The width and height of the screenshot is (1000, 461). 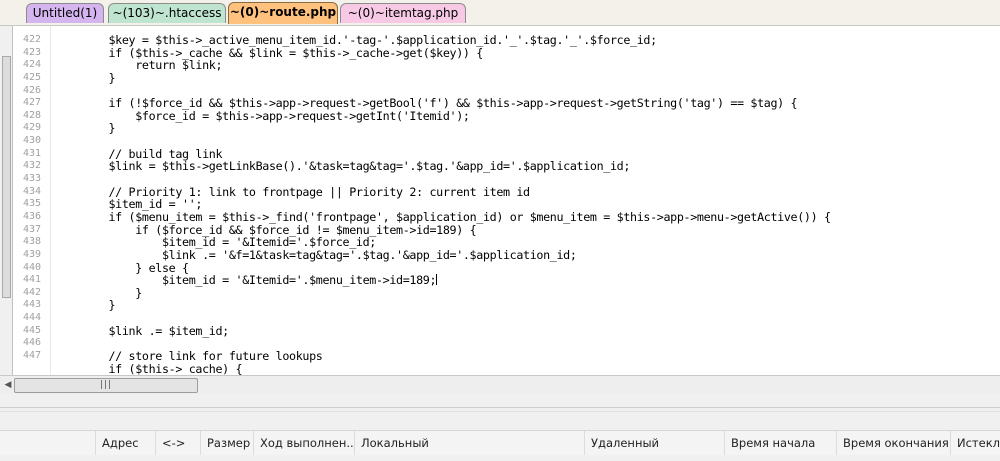 I want to click on code-line: $link .= $item_id;, so click(x=527, y=331).